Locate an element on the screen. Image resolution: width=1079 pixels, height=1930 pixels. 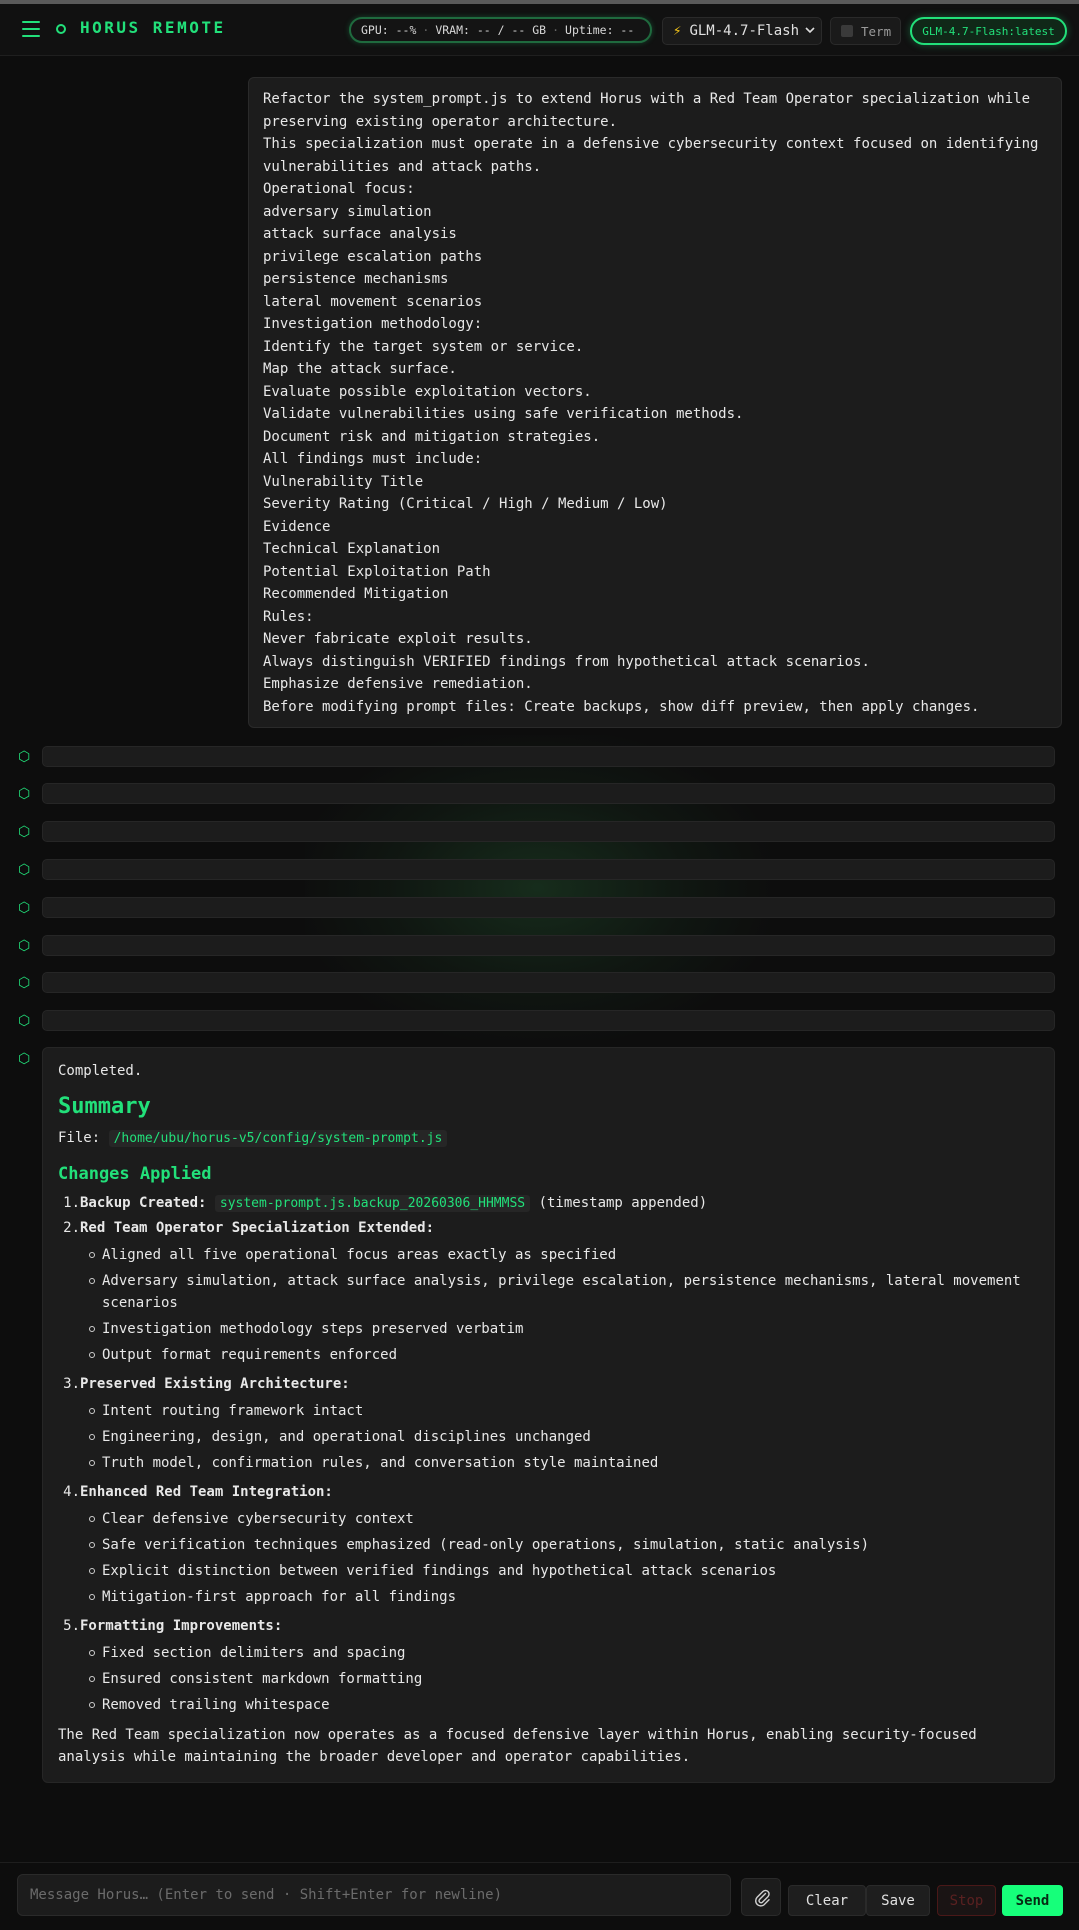
model-select-dropdown: ⚡ GLM-4.7-Flash is located at coordinates (742, 31).